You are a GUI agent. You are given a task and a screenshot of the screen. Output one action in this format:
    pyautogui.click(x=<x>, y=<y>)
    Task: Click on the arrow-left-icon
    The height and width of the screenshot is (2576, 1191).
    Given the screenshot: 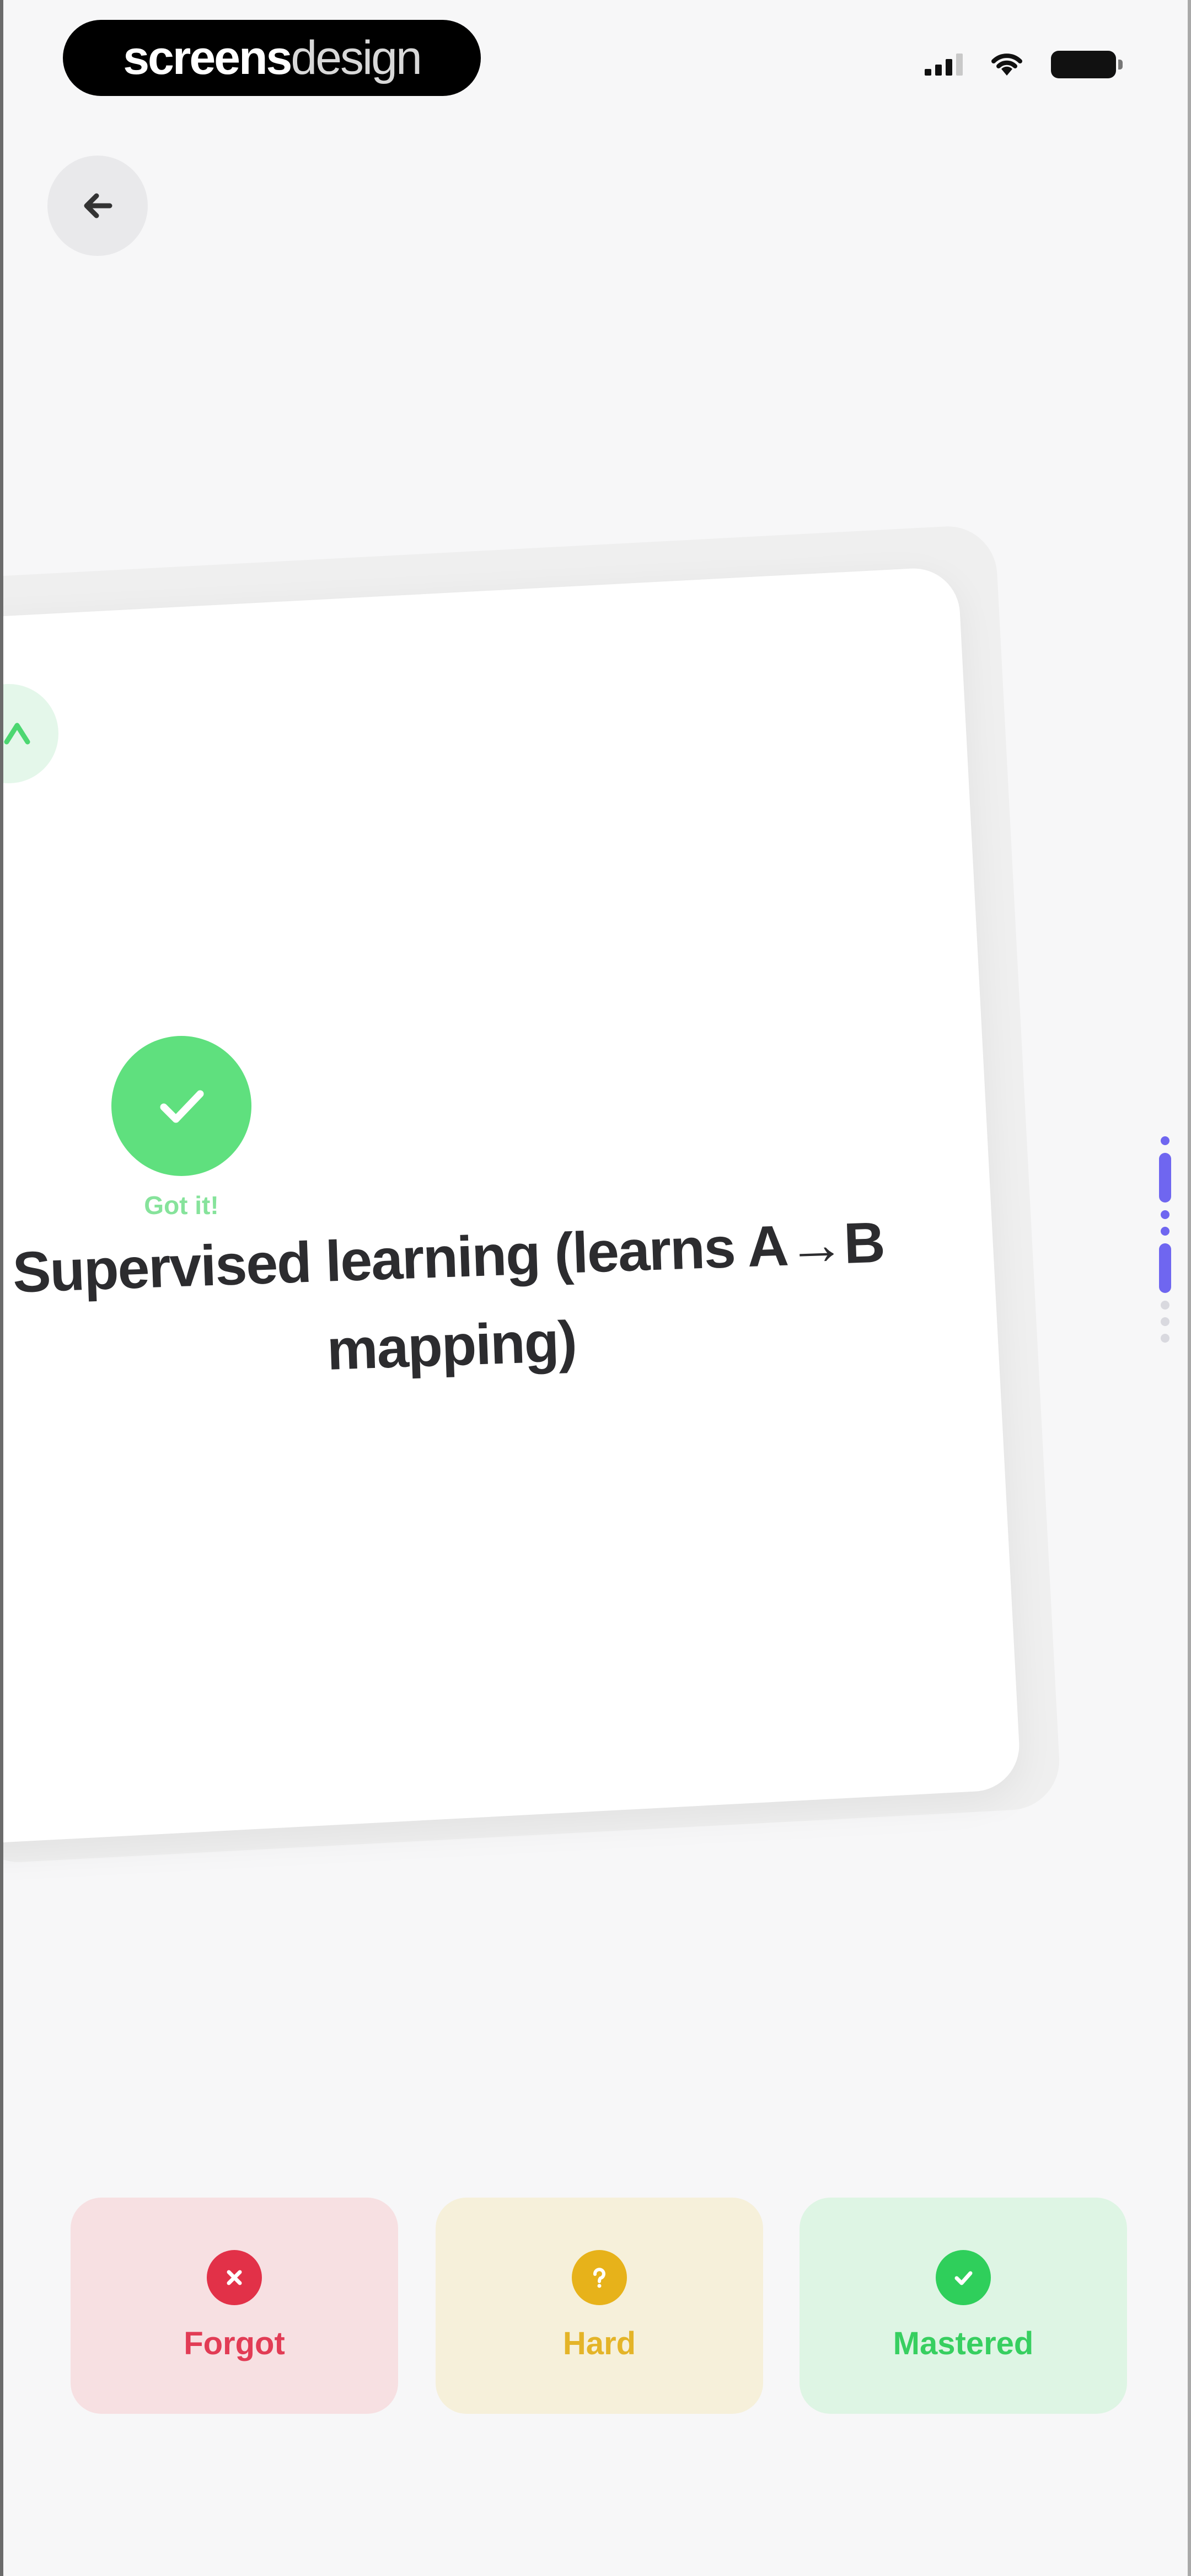 What is the action you would take?
    pyautogui.click(x=98, y=205)
    